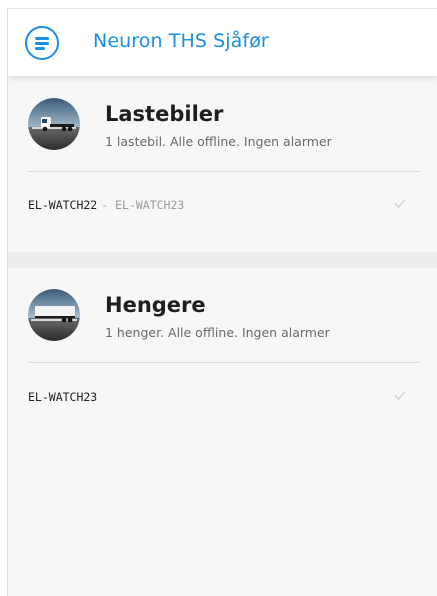  I want to click on list-item: EL-WATCH22- EL-WATCH23, so click(222, 207).